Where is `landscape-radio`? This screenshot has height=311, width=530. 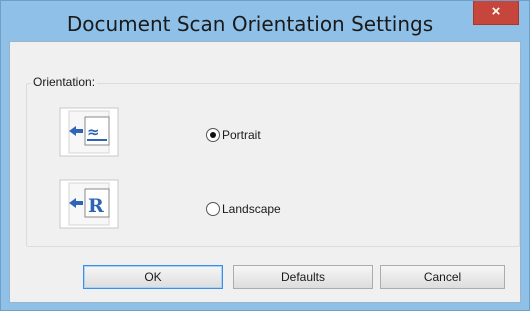 landscape-radio is located at coordinates (213, 209).